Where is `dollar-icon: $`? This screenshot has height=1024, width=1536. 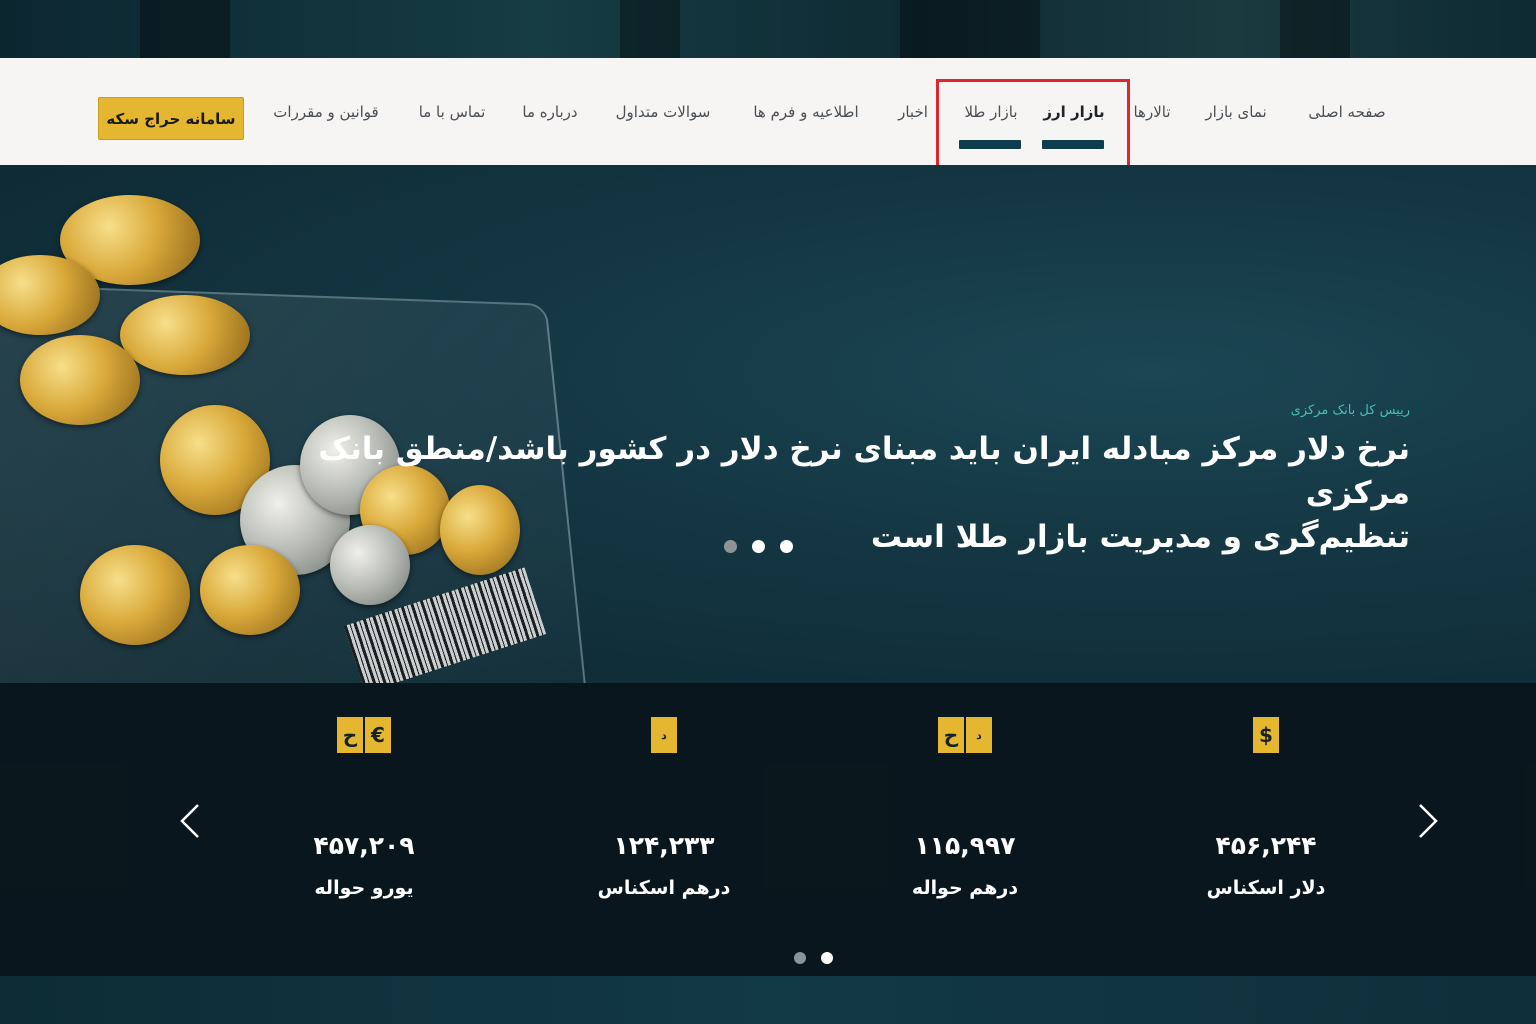 dollar-icon: $ is located at coordinates (1266, 735).